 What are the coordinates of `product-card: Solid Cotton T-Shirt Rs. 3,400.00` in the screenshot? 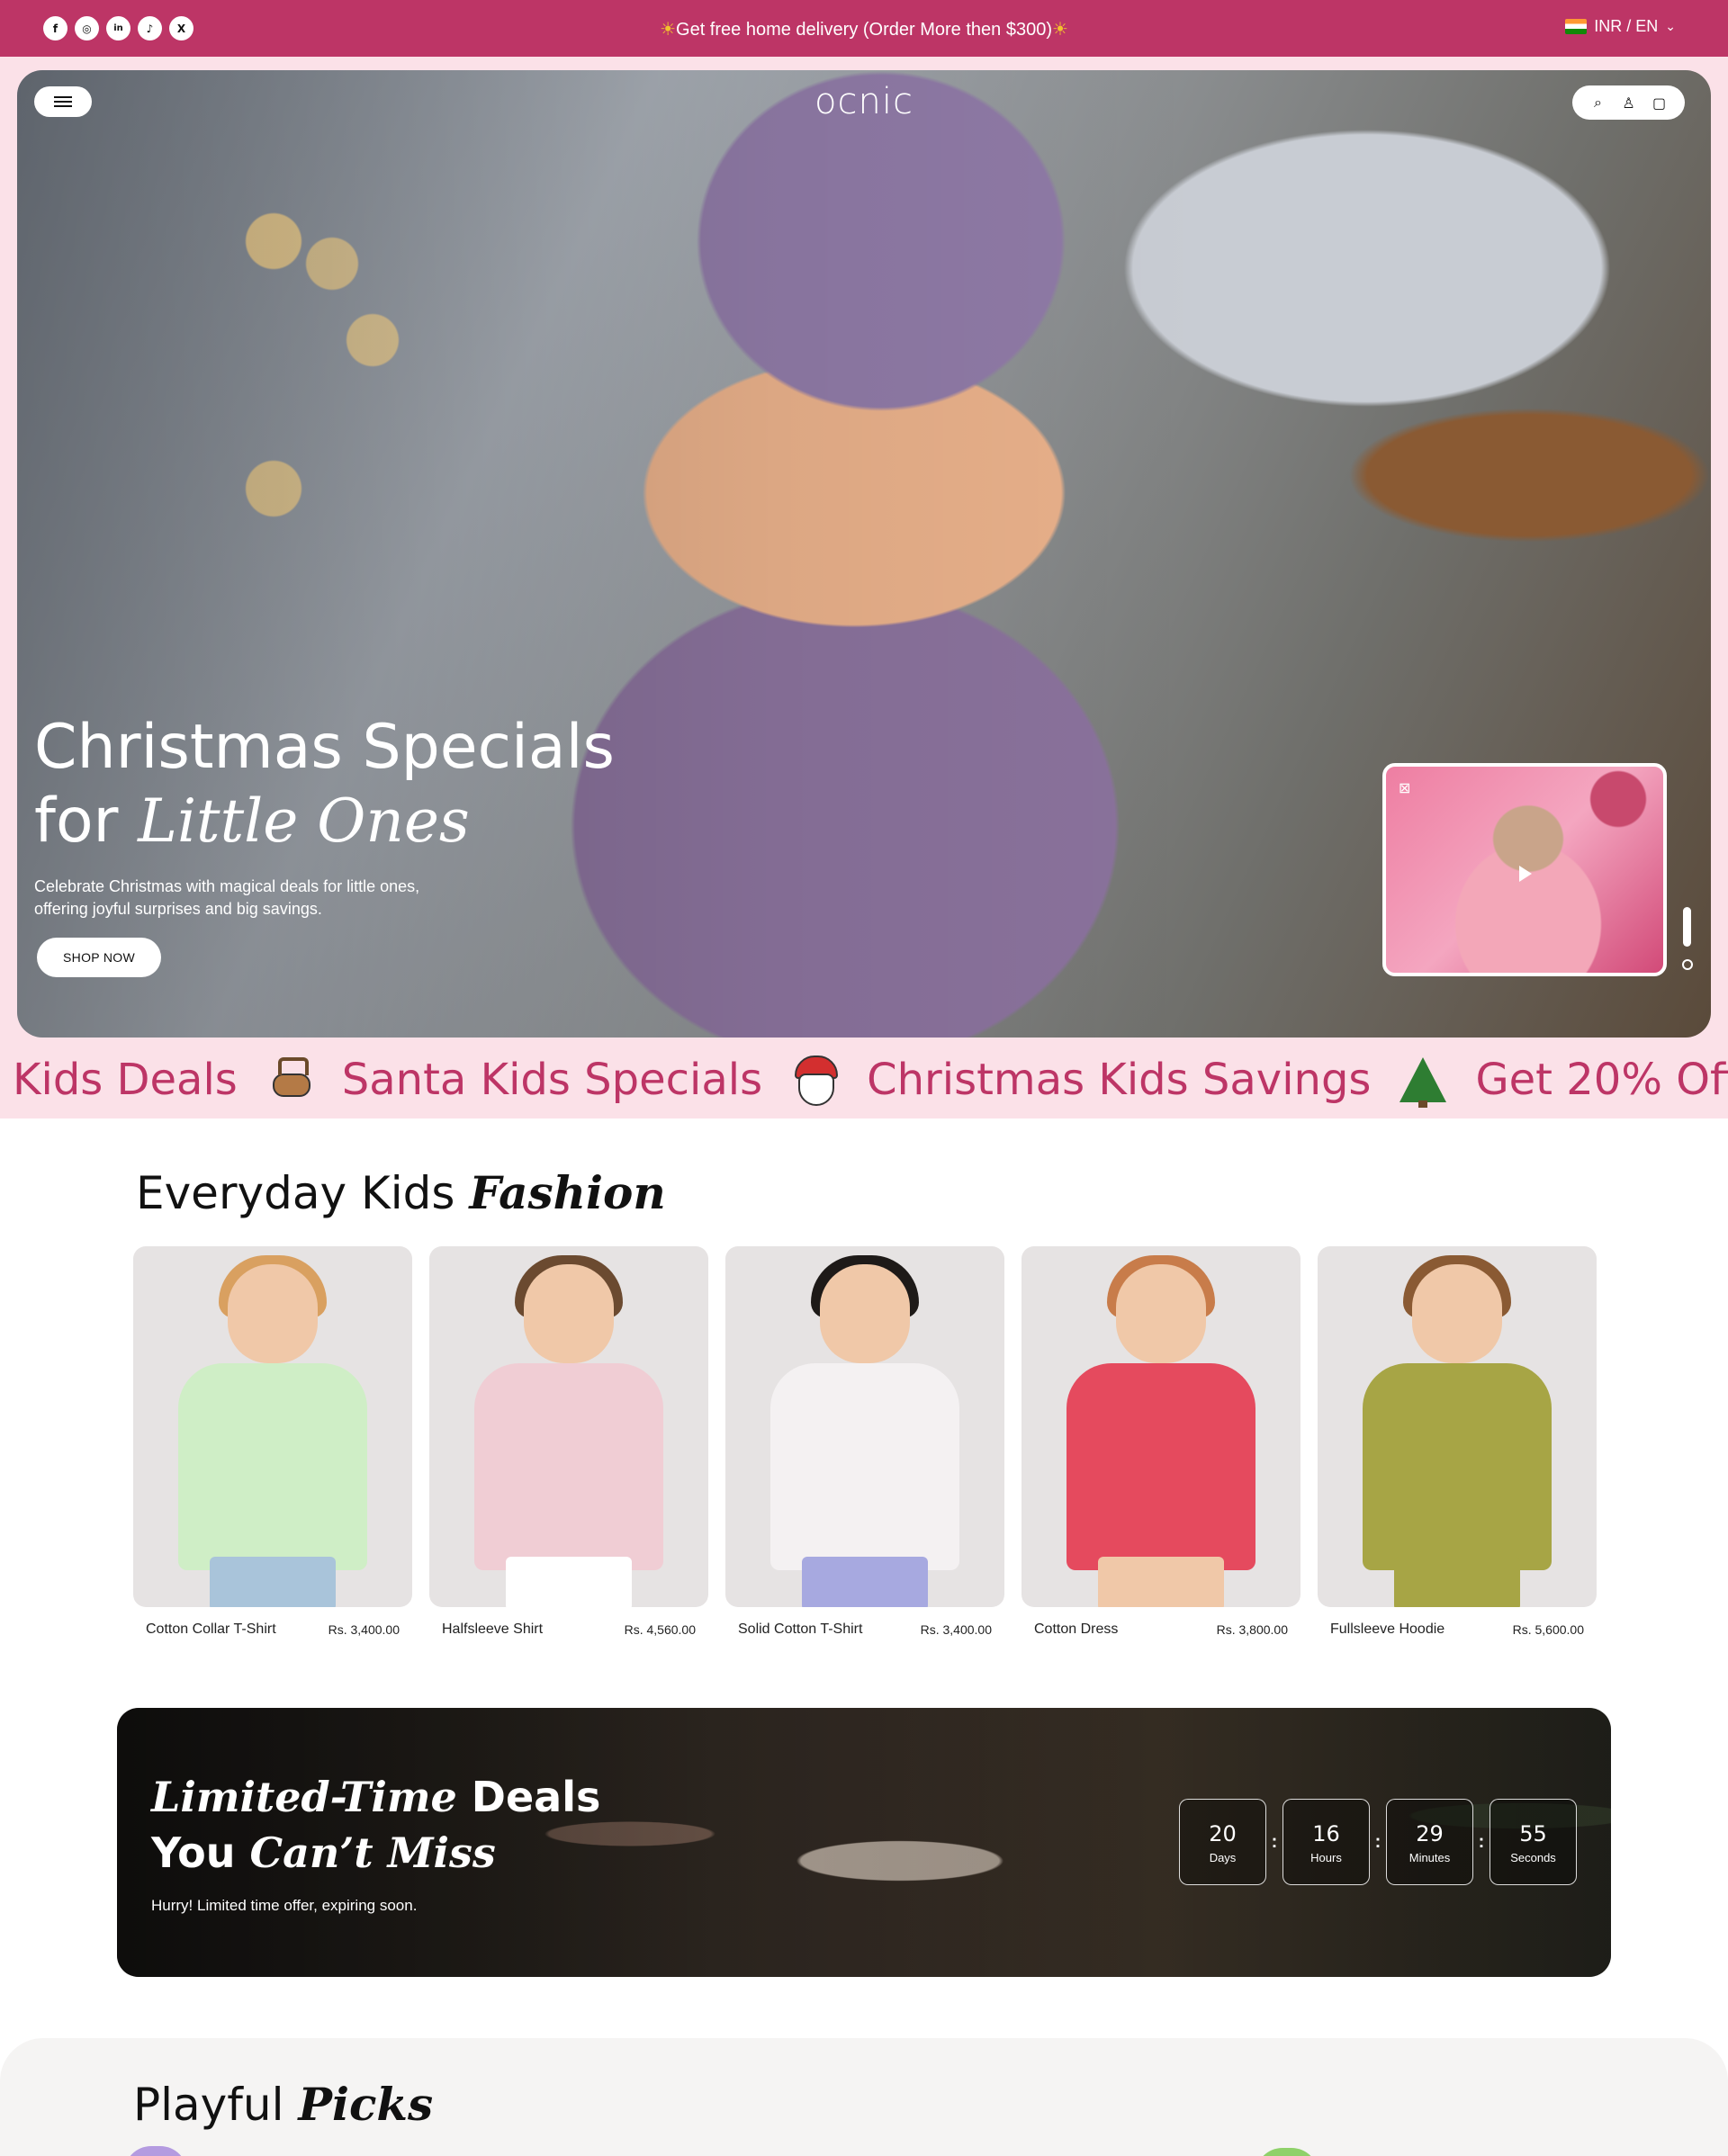 It's located at (864, 1442).